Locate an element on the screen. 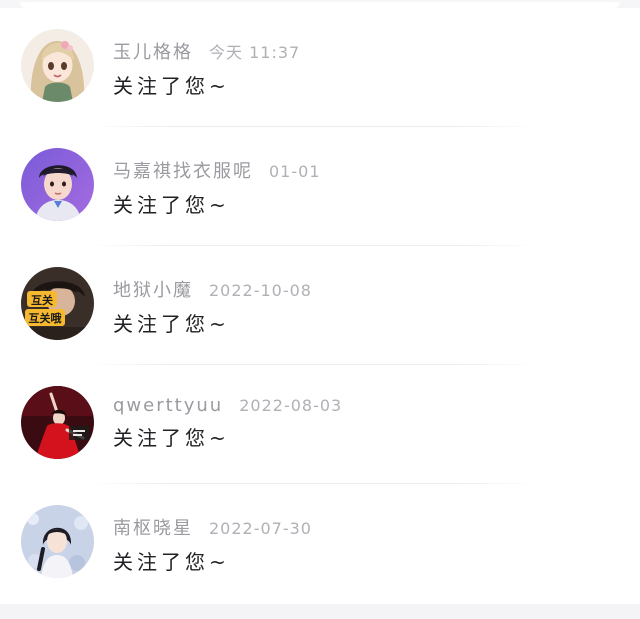  username: 玉儿格格 is located at coordinates (153, 51).